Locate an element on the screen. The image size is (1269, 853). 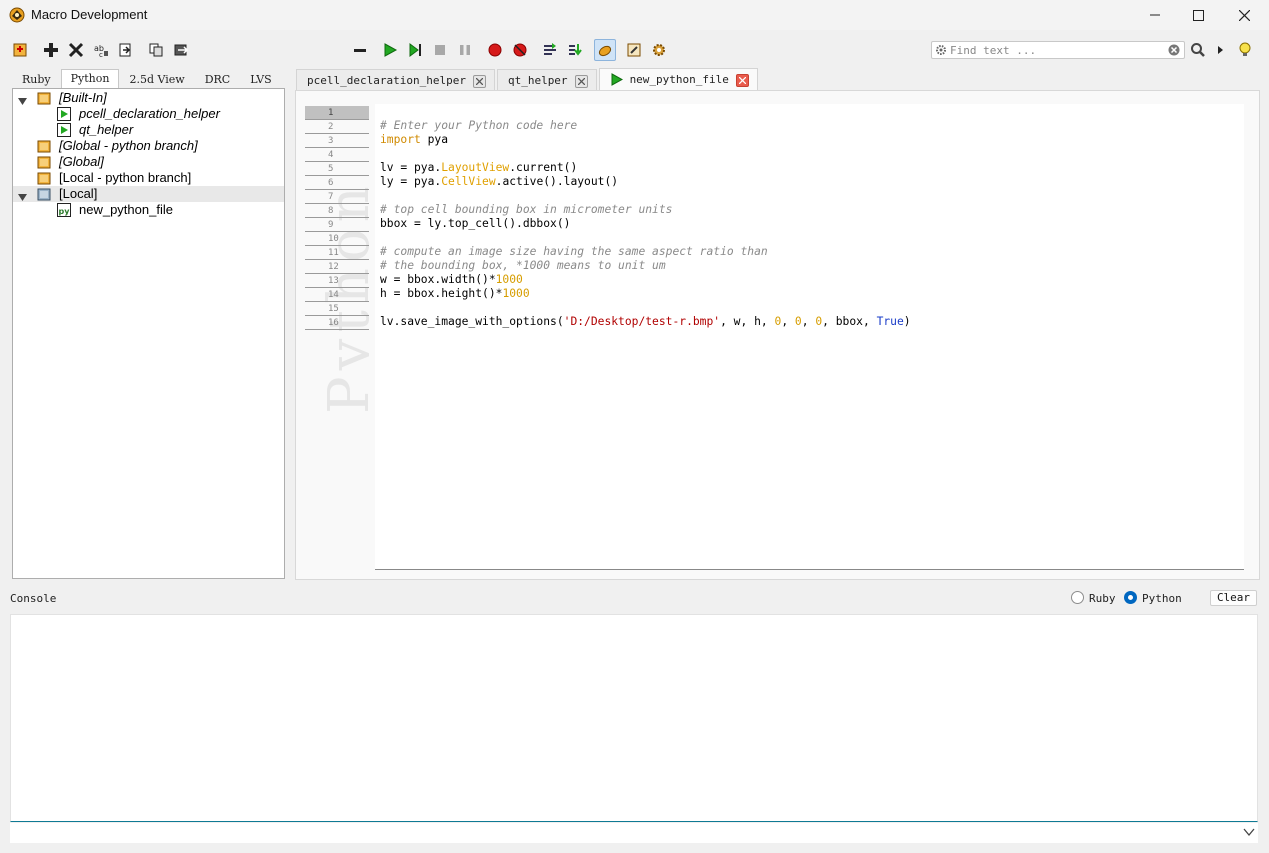
tab-label: pcell_declaration_helper is located at coordinates (386, 80).